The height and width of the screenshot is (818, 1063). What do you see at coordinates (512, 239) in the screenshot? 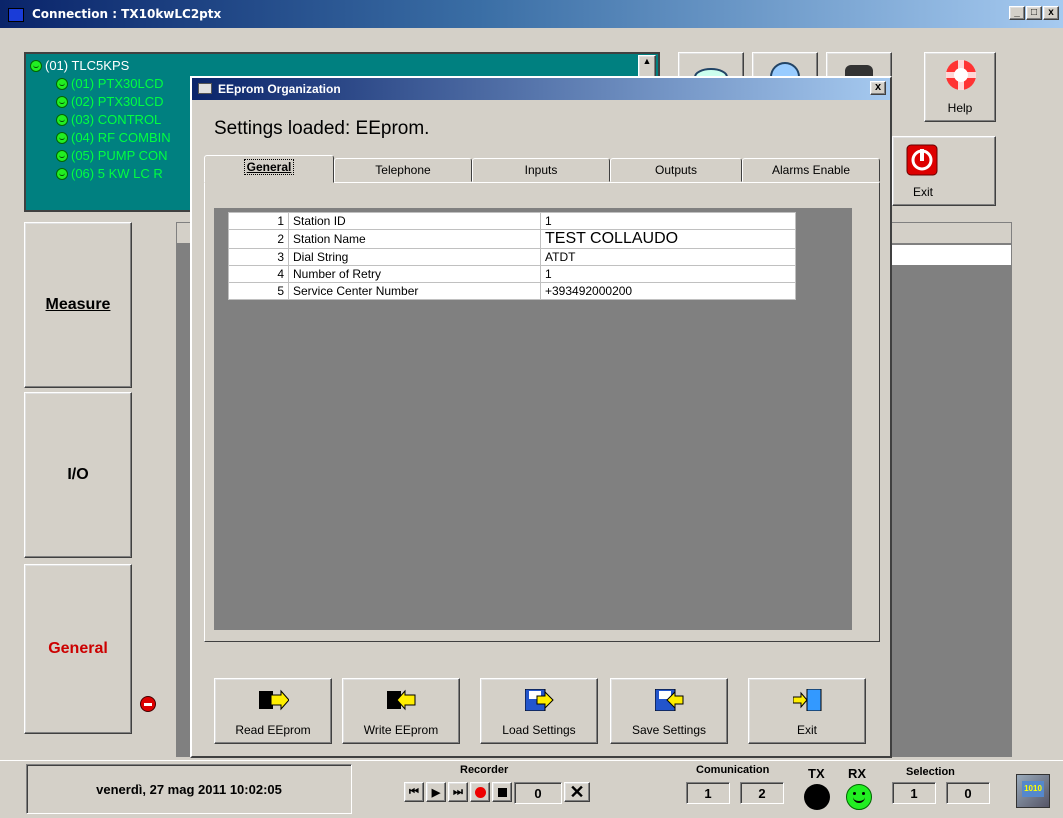
I see `table-row: 2 Station Name TEST COLLAUDO` at bounding box center [512, 239].